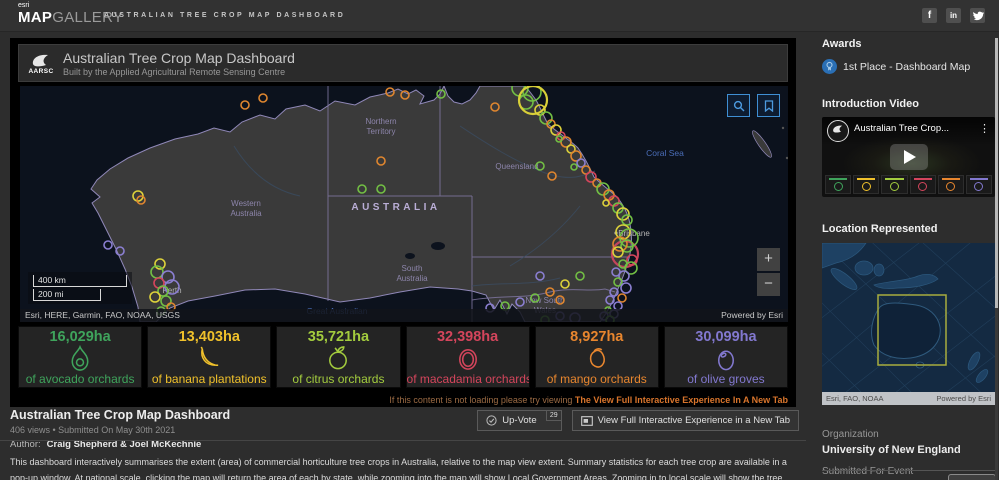 Image resolution: width=999 pixels, height=480 pixels. I want to click on sidebar-divider, so click(908, 470).